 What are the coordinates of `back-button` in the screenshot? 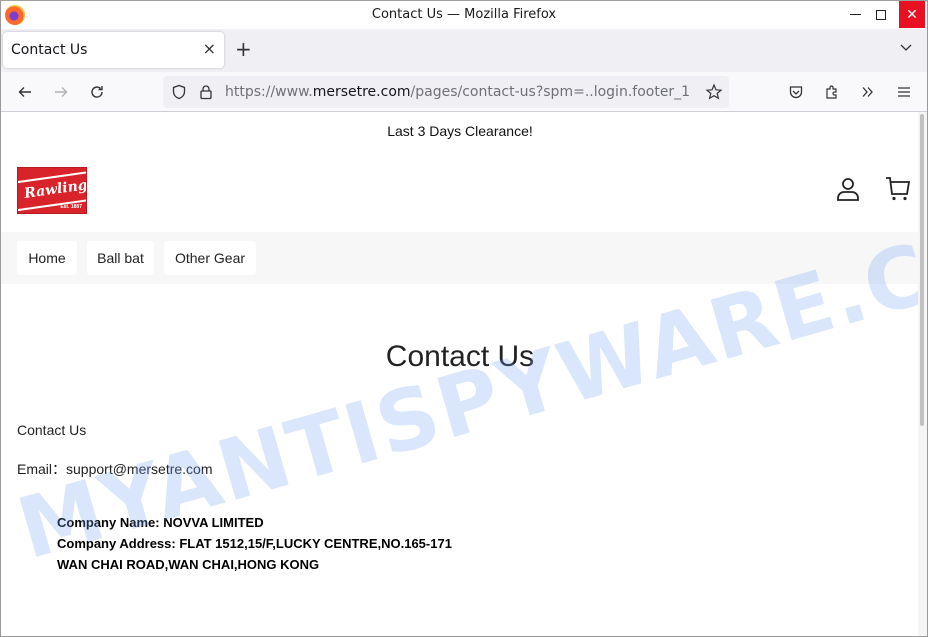 It's located at (25, 92).